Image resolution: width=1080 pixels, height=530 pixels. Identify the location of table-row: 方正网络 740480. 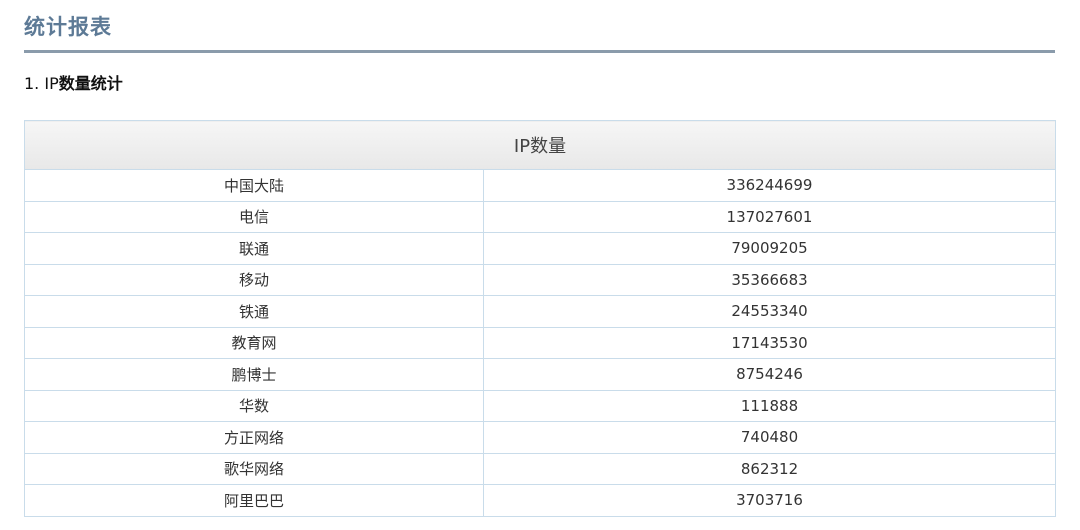
(540, 437).